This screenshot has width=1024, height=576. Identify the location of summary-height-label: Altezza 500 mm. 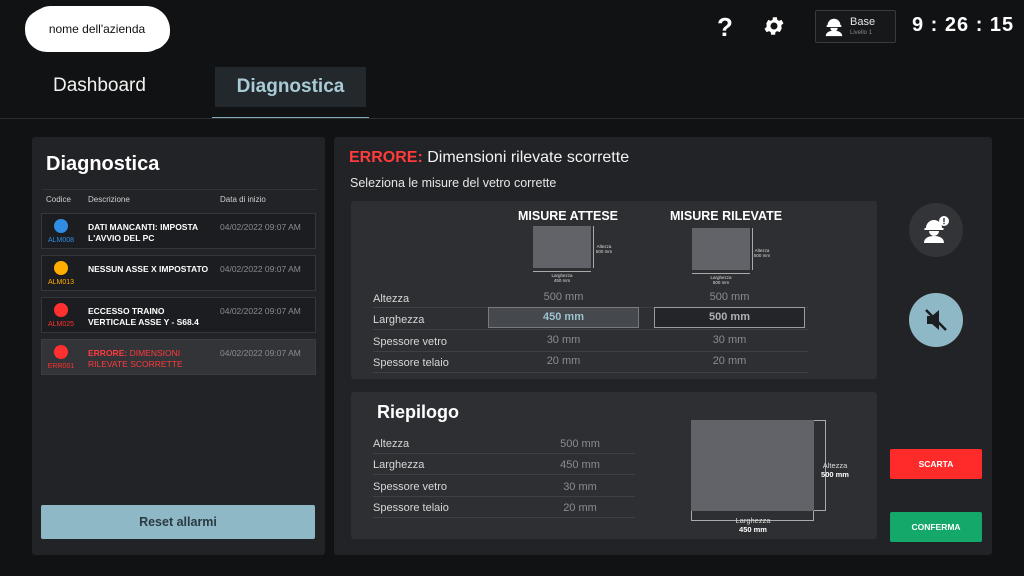
(835, 470).